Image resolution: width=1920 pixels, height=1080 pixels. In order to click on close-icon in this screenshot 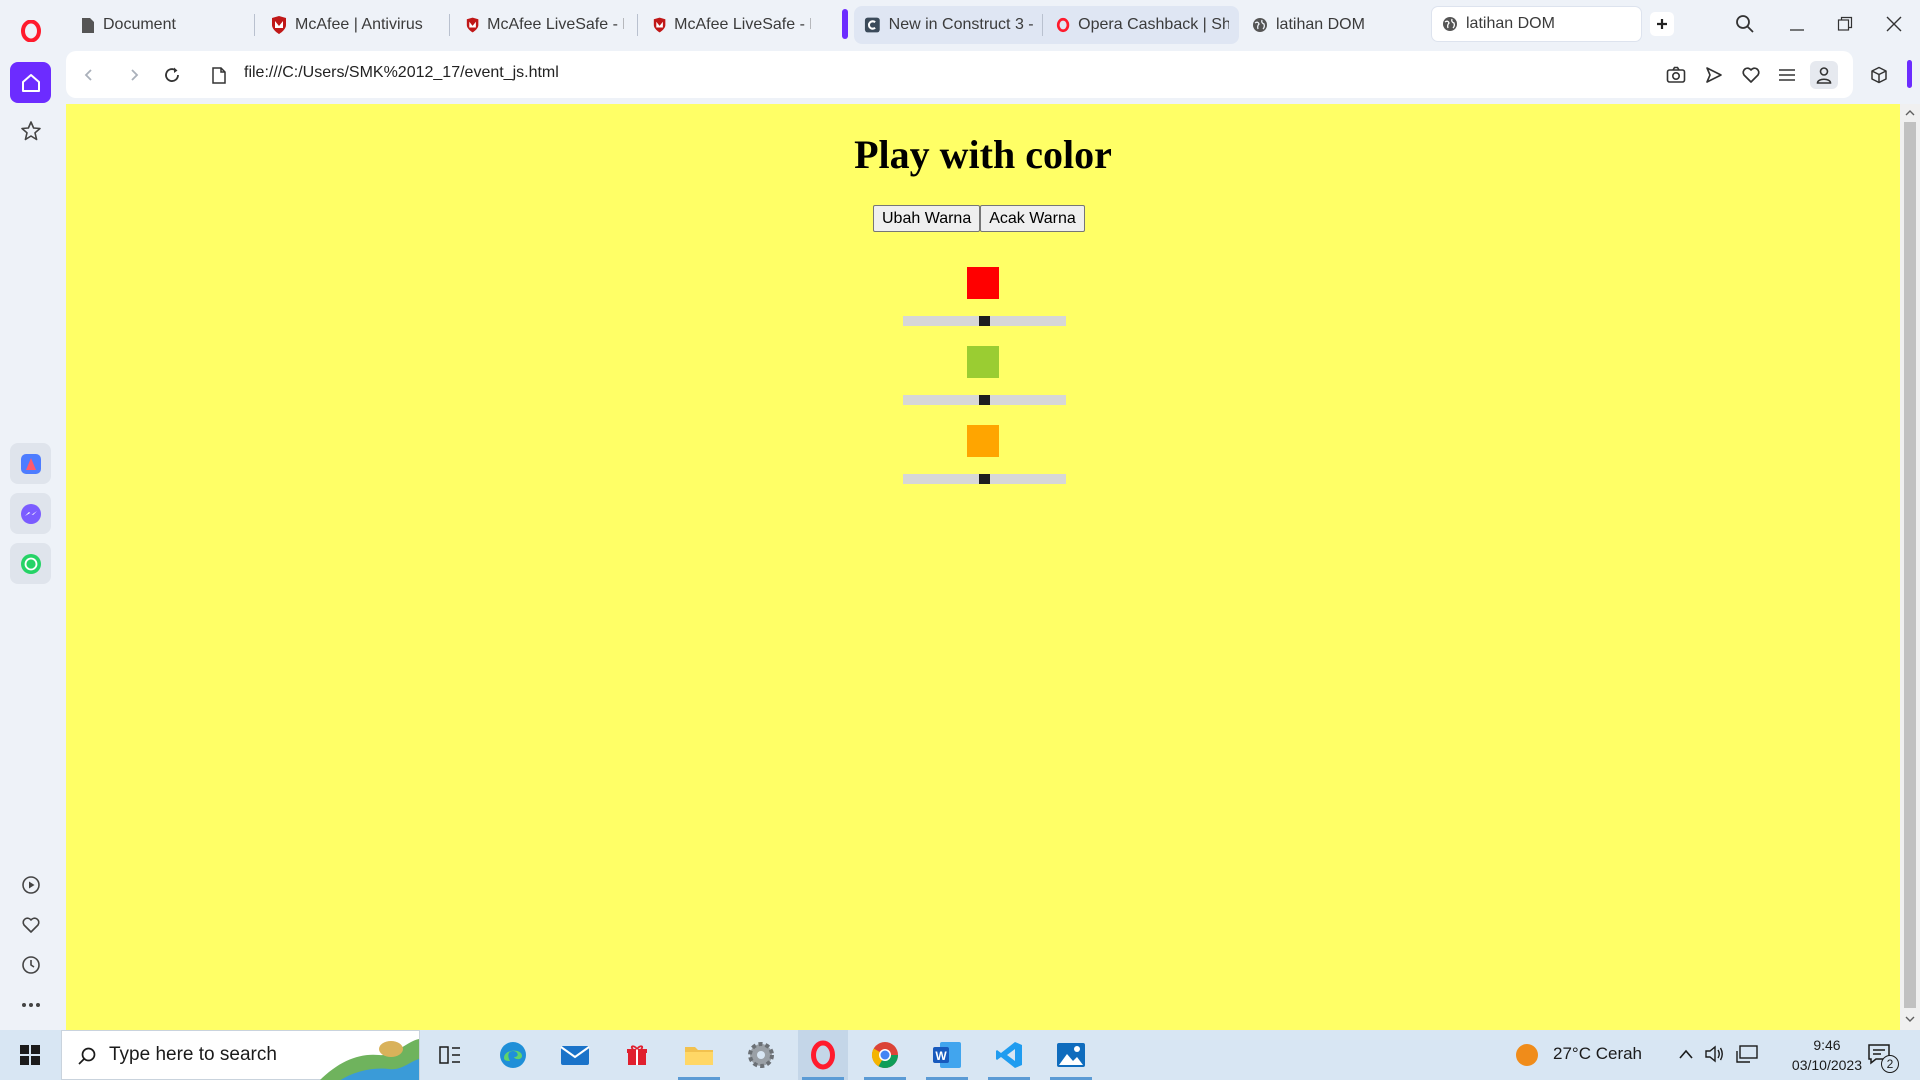, I will do `click(1894, 24)`.